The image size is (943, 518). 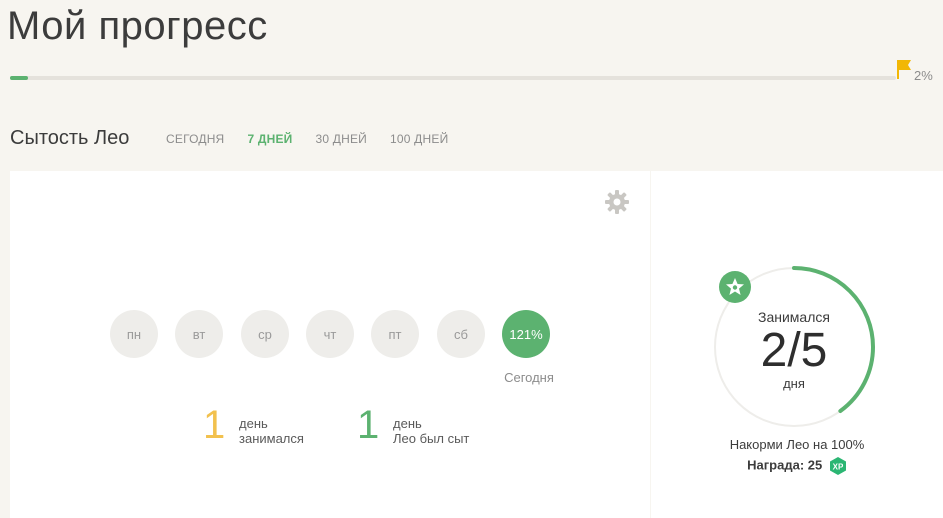 What do you see at coordinates (431, 431) in the screenshot?
I see `stat-days-fed-text: день Лео был сыт` at bounding box center [431, 431].